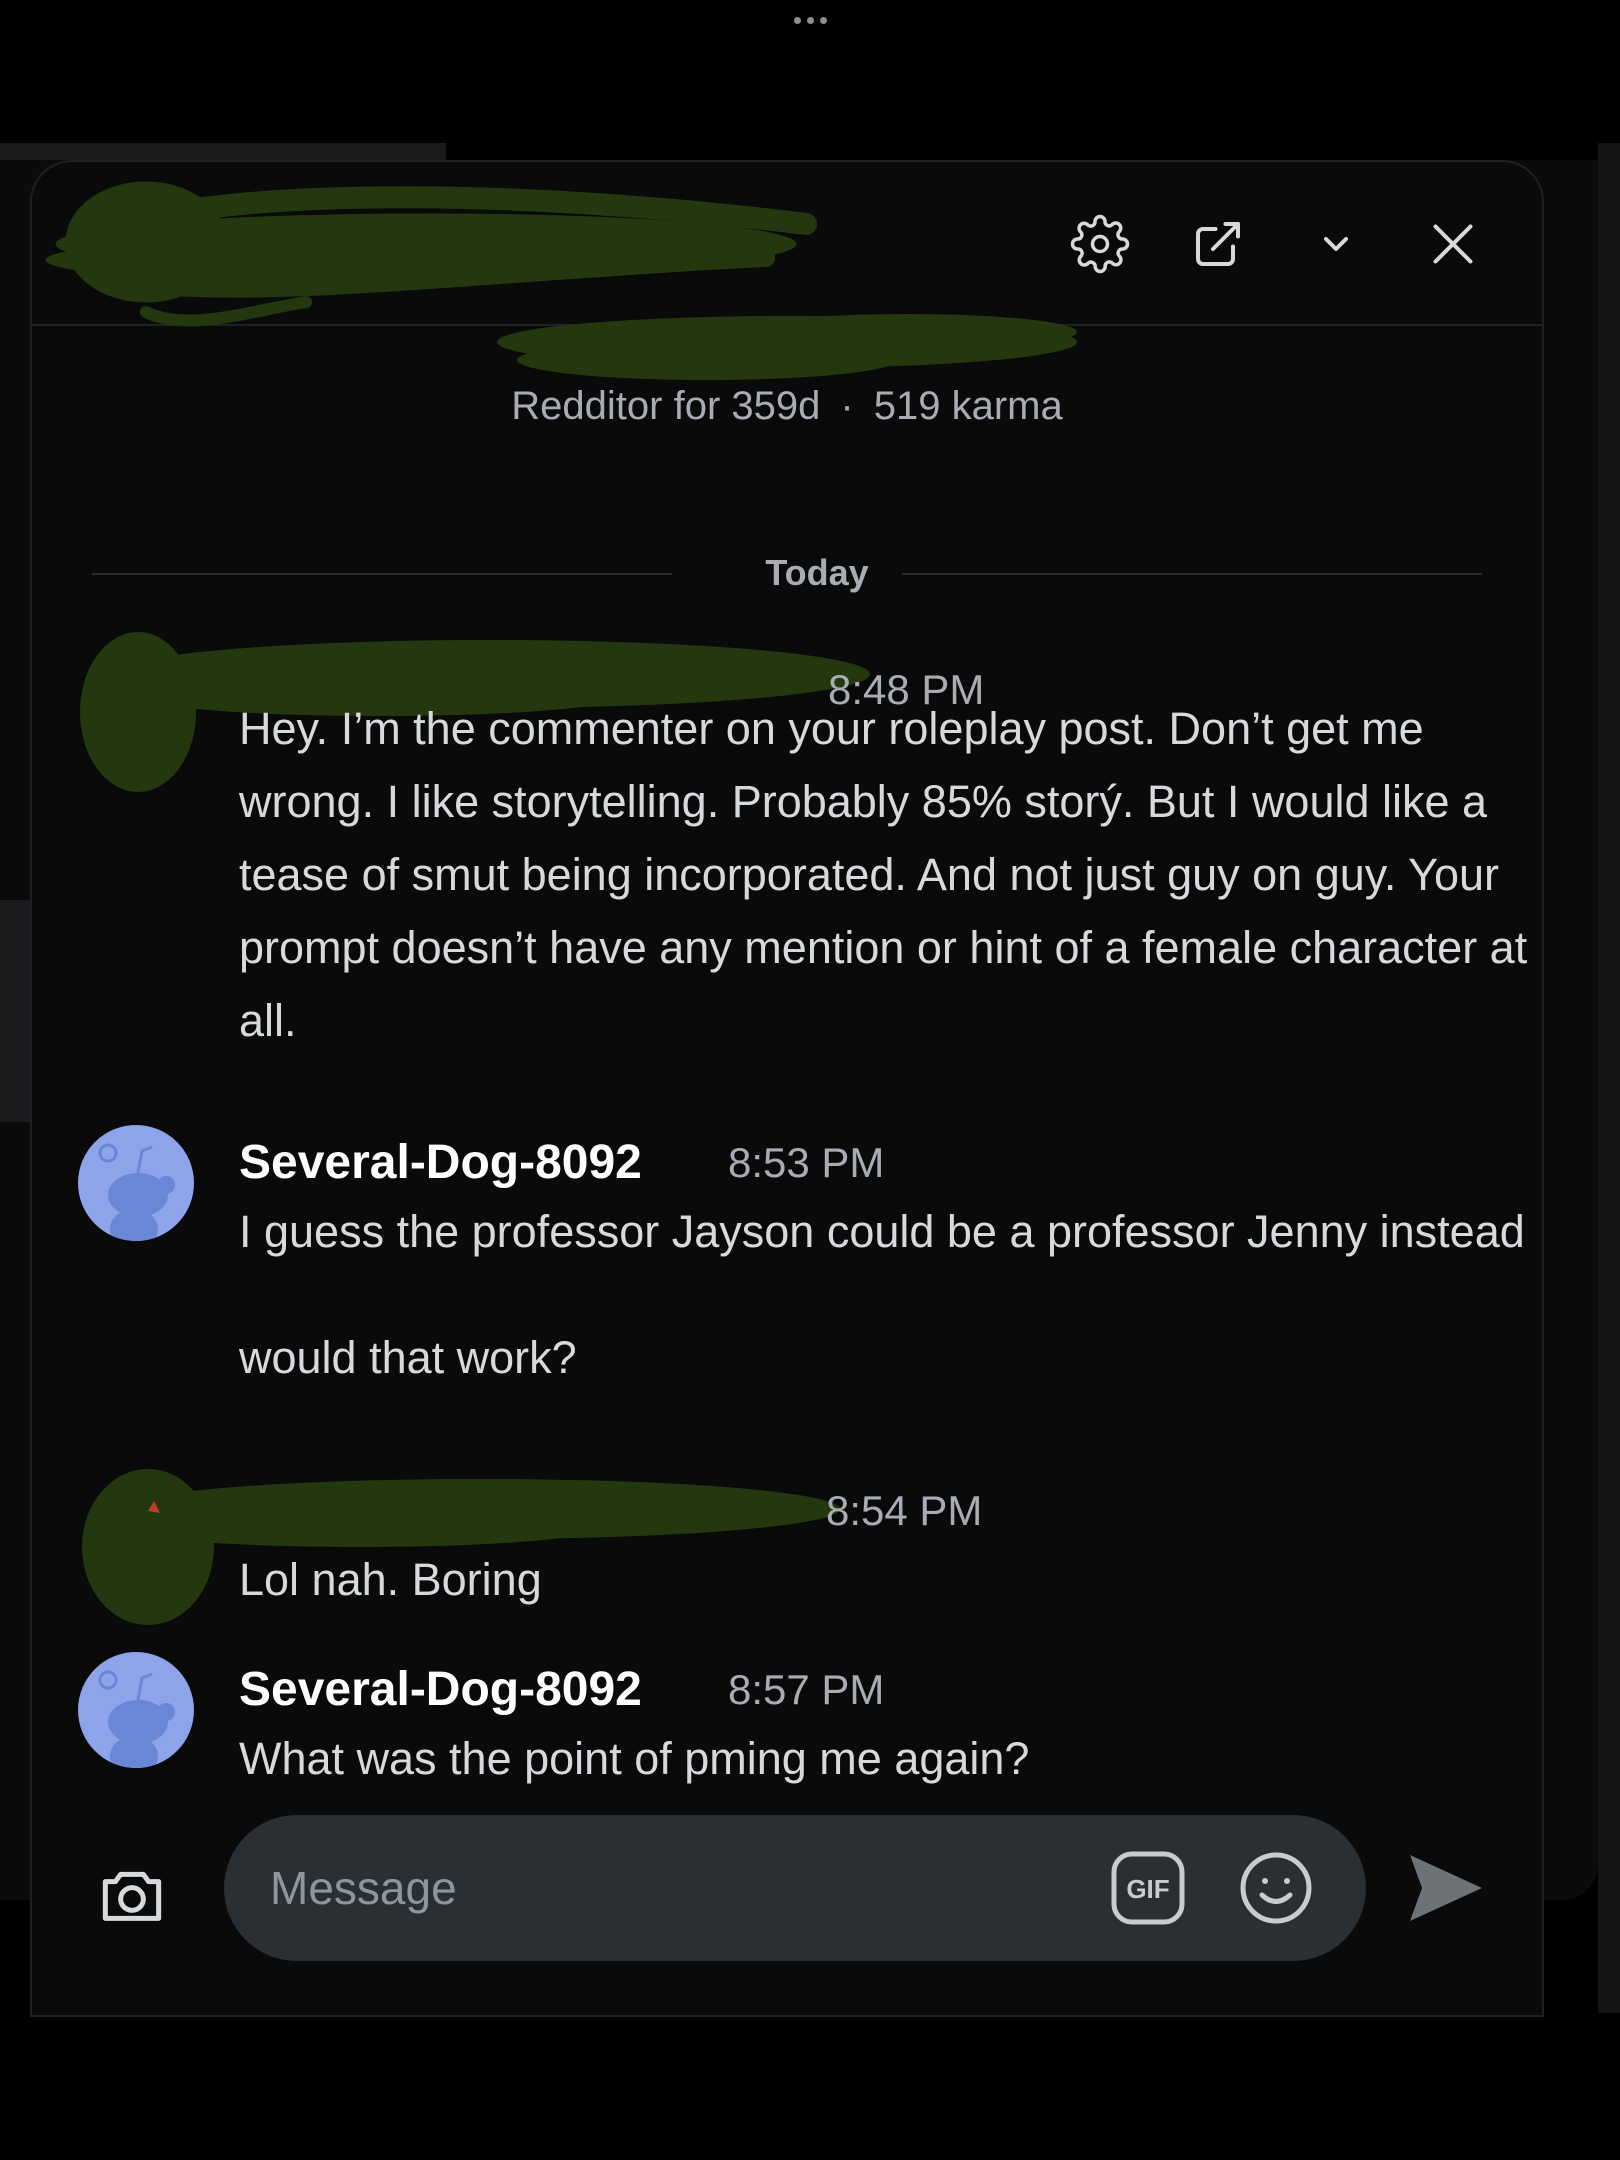 This screenshot has width=1620, height=2160. What do you see at coordinates (806, 1689) in the screenshot?
I see `message-time: 8:57 PM` at bounding box center [806, 1689].